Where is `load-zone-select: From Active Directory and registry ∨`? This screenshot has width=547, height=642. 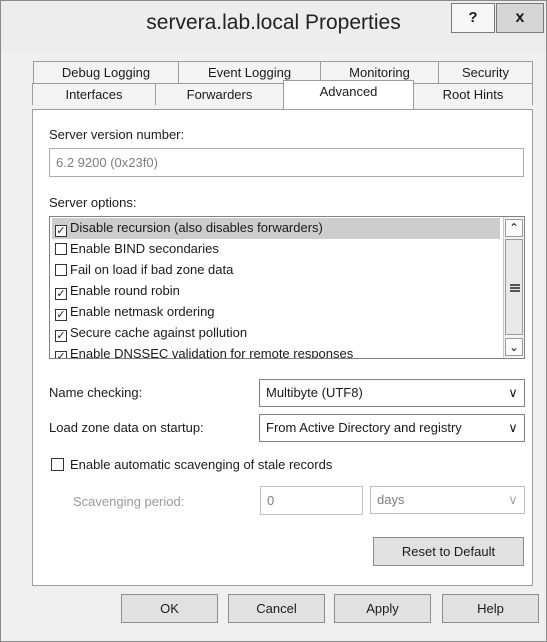
load-zone-select: From Active Directory and registry ∨ is located at coordinates (392, 428).